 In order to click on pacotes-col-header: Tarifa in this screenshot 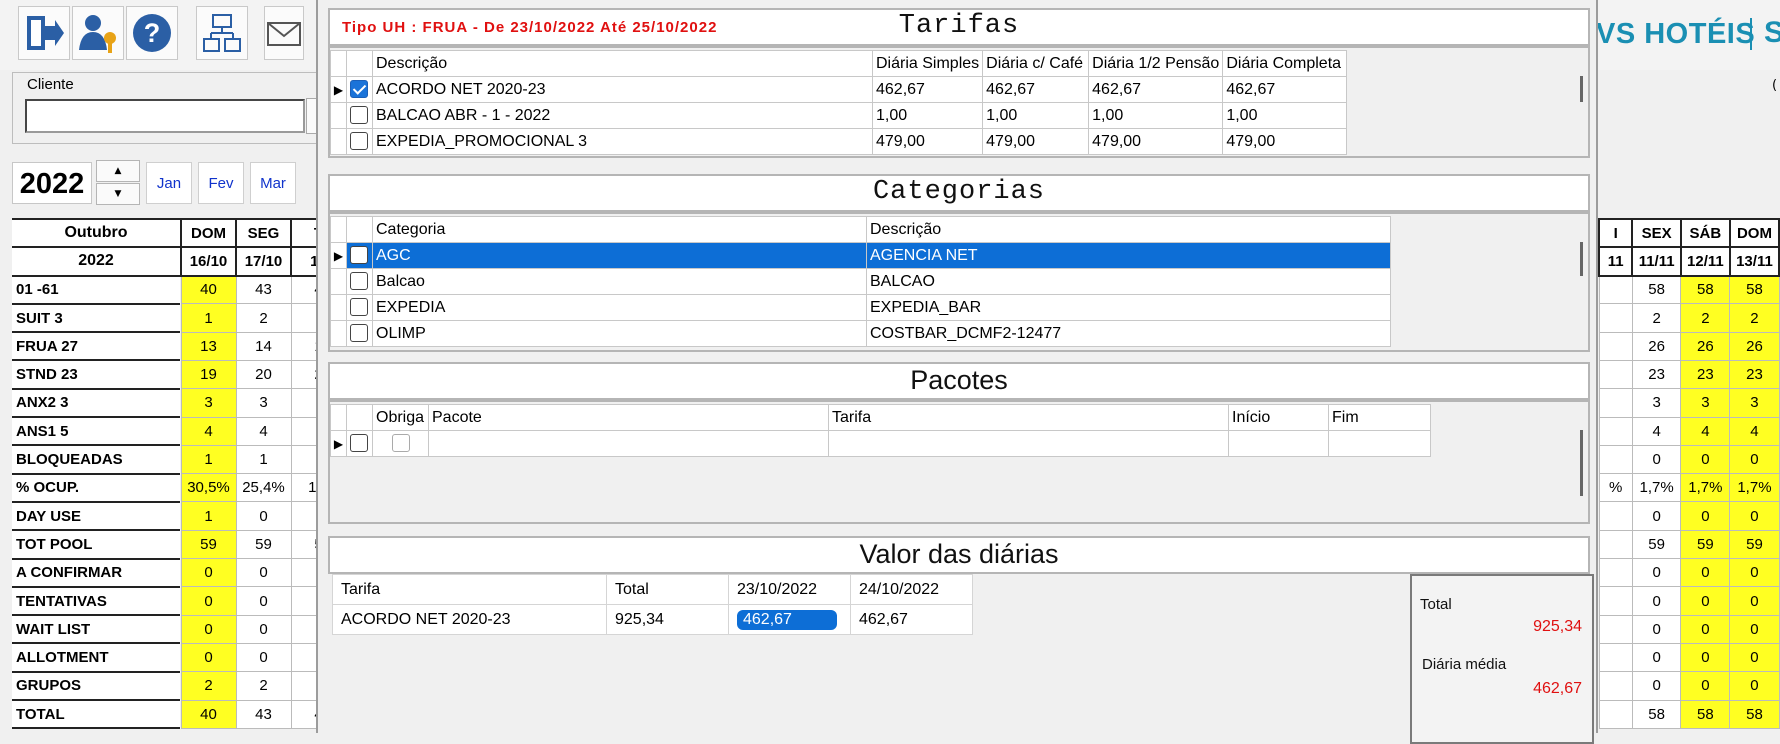, I will do `click(1028, 417)`.